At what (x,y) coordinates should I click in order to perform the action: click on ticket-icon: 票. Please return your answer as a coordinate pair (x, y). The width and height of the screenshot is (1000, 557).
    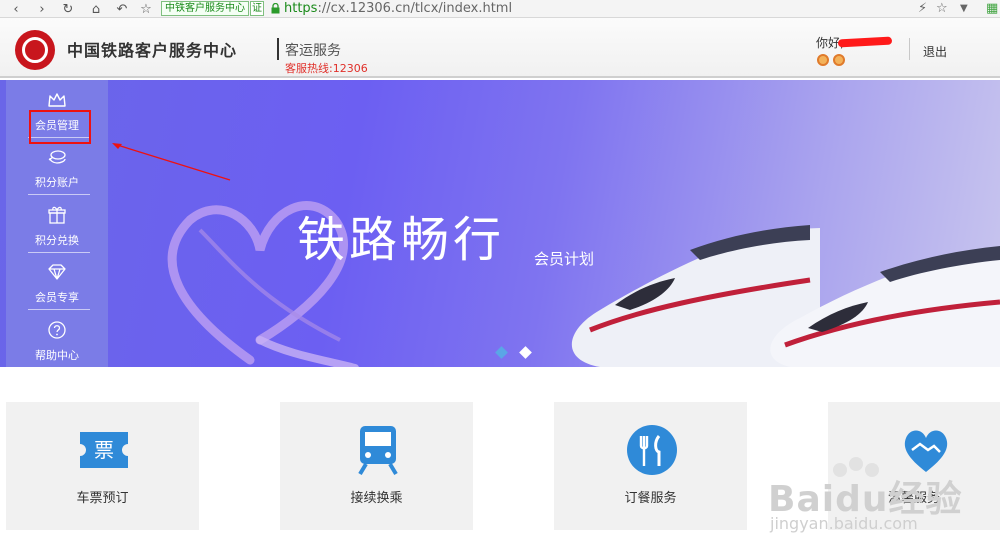
    Looking at the image, I should click on (104, 450).